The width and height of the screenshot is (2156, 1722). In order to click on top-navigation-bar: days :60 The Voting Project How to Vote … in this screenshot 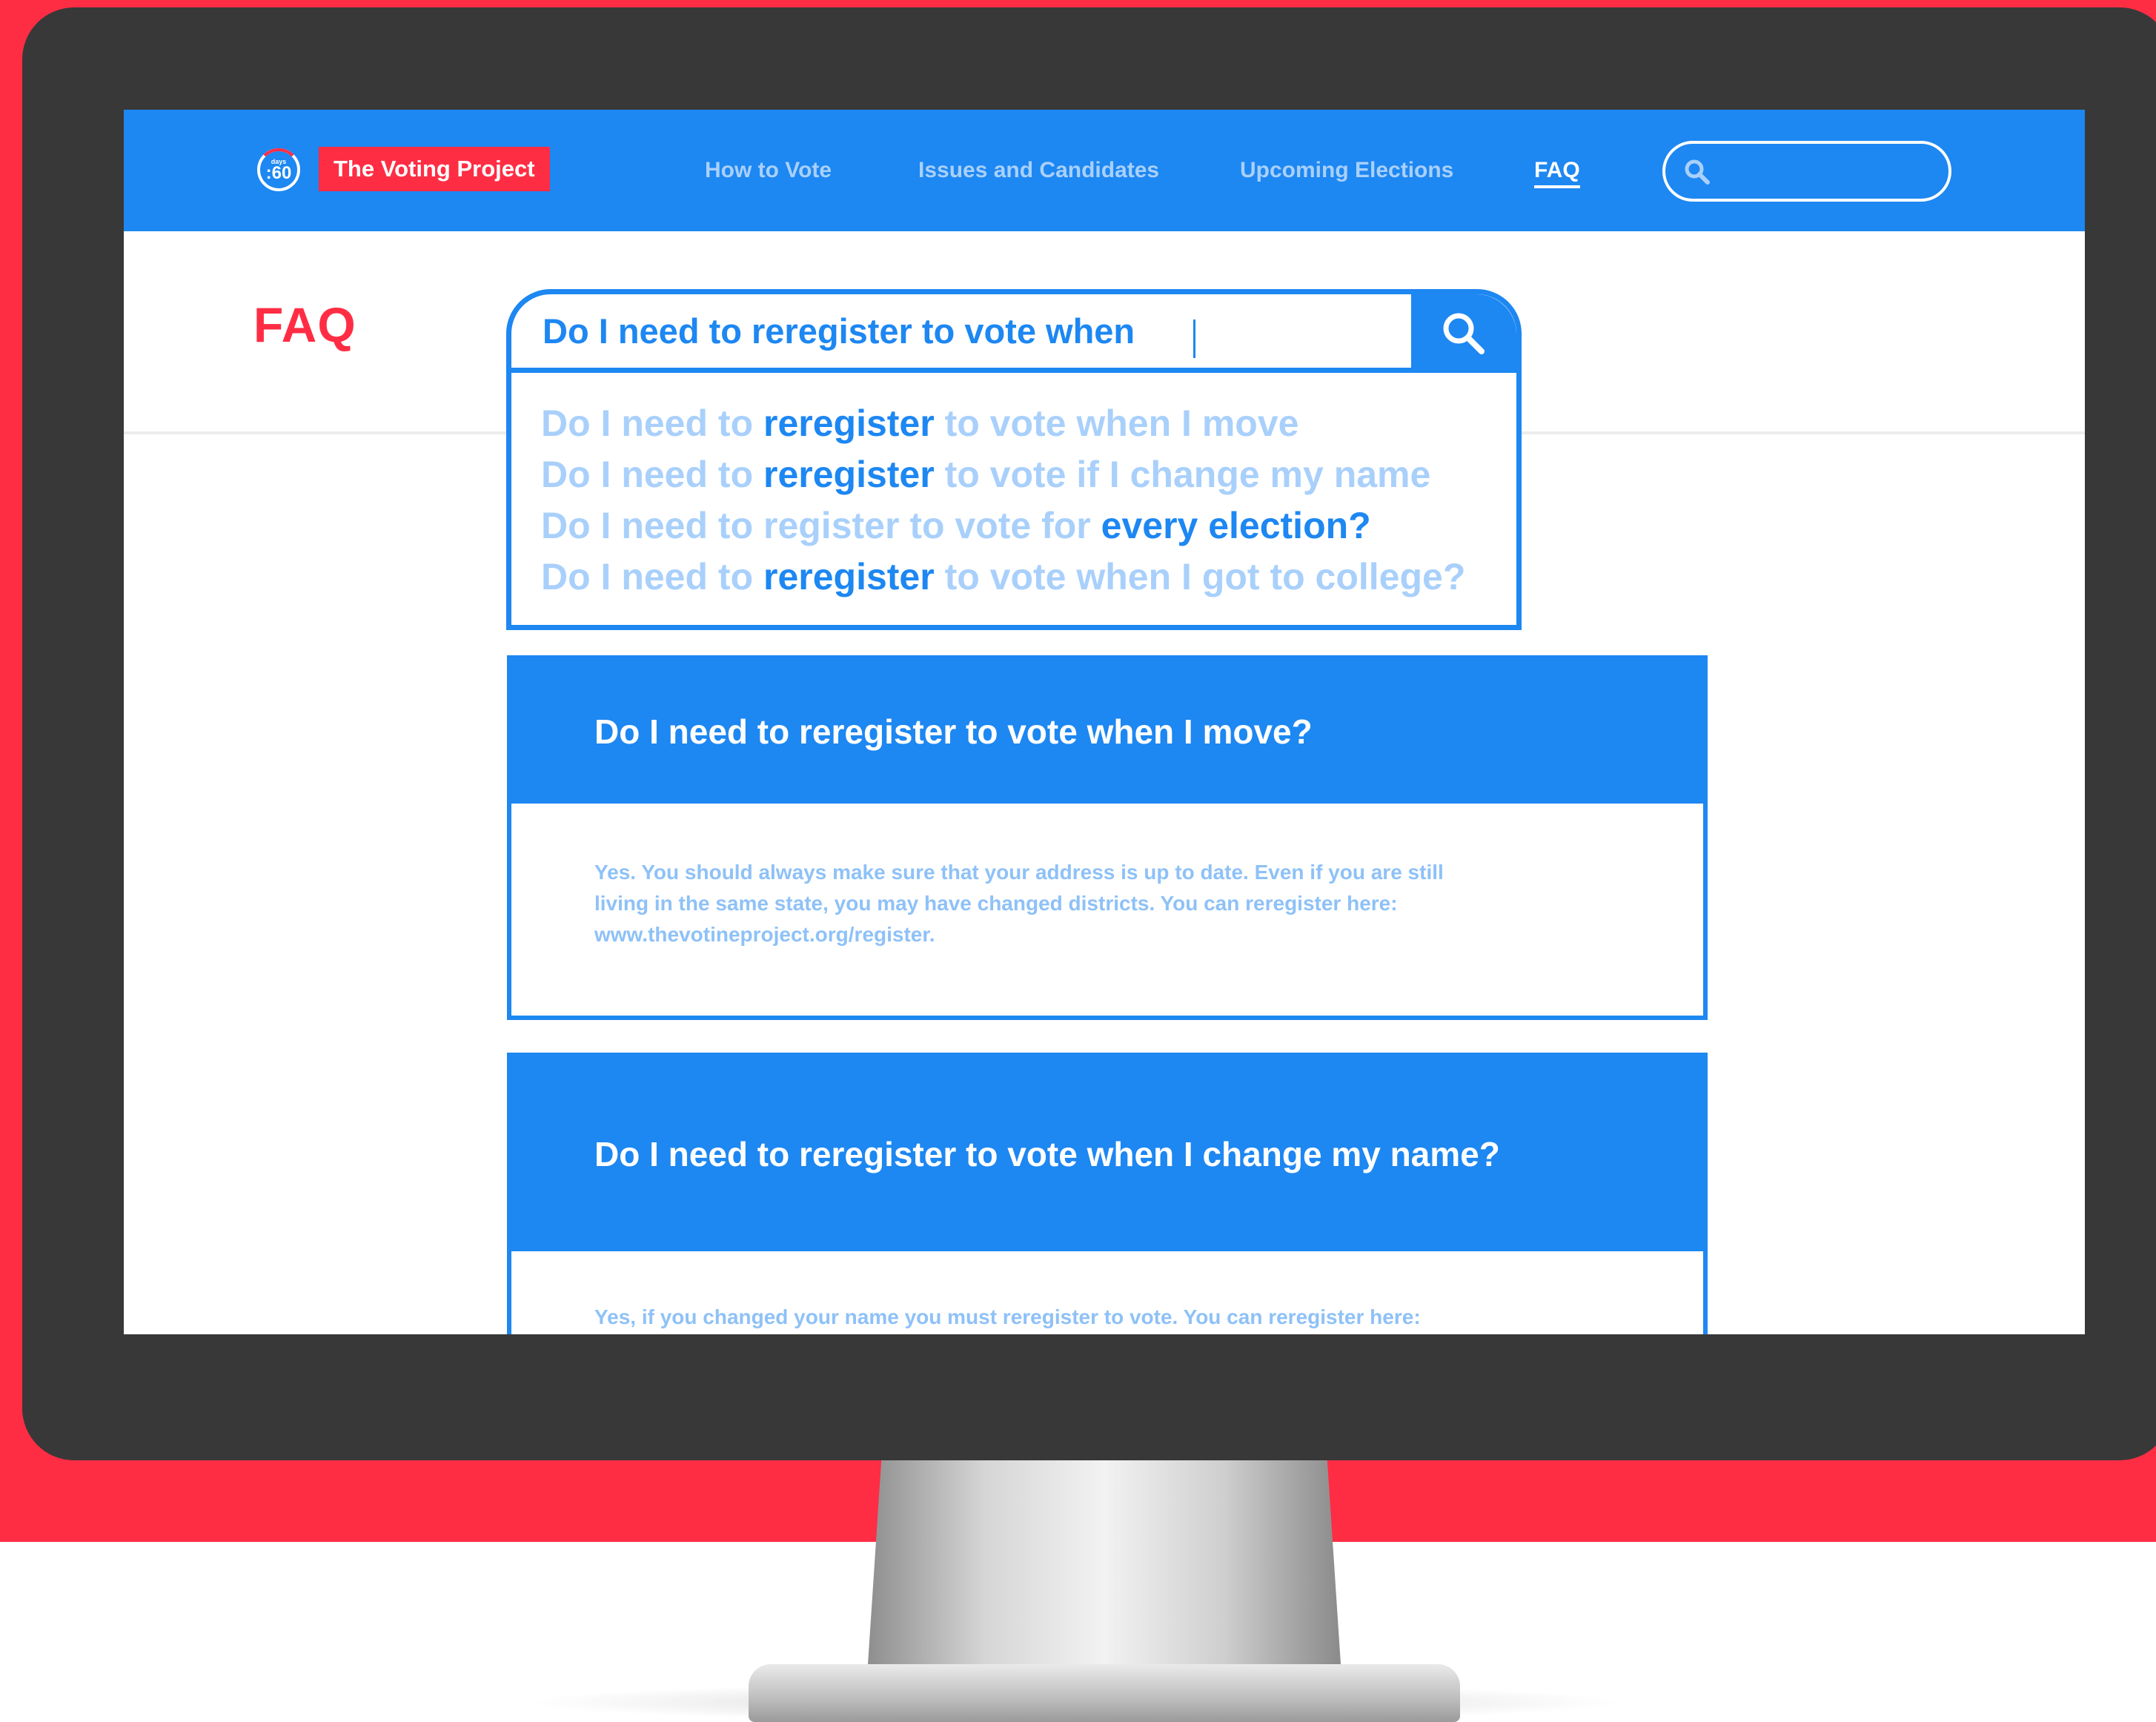, I will do `click(1104, 170)`.